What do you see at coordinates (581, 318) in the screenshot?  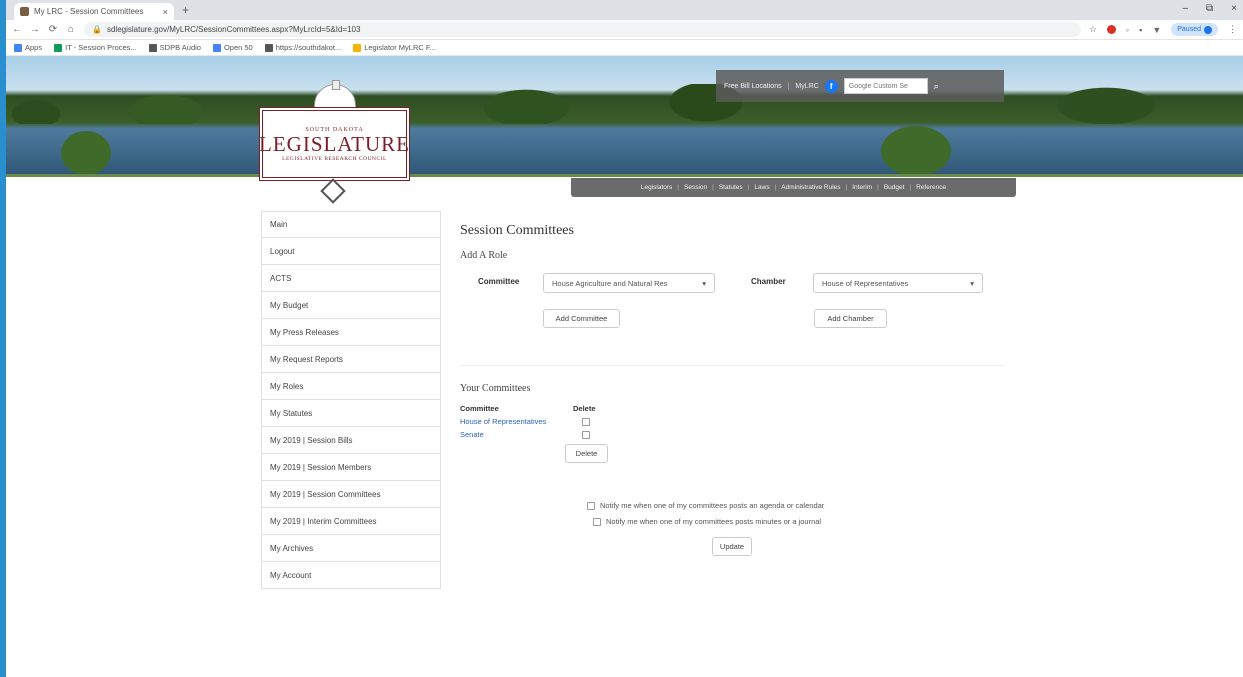 I see `add-committee-button: Add Committee` at bounding box center [581, 318].